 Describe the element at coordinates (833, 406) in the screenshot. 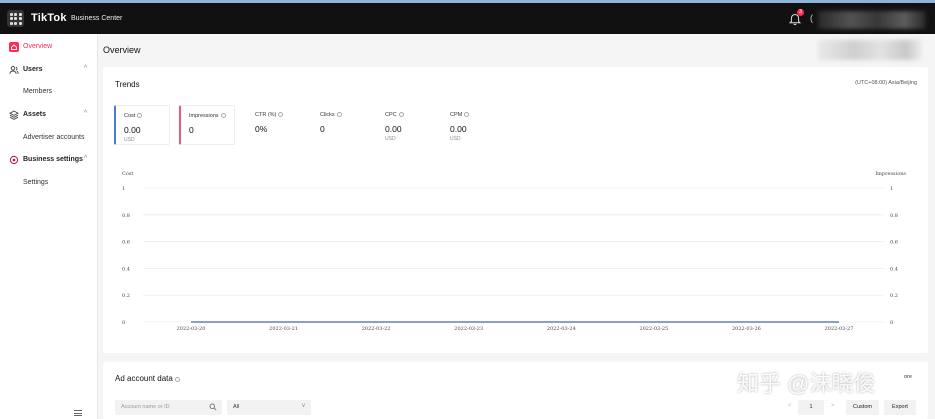

I see `next-page-button: >` at that location.